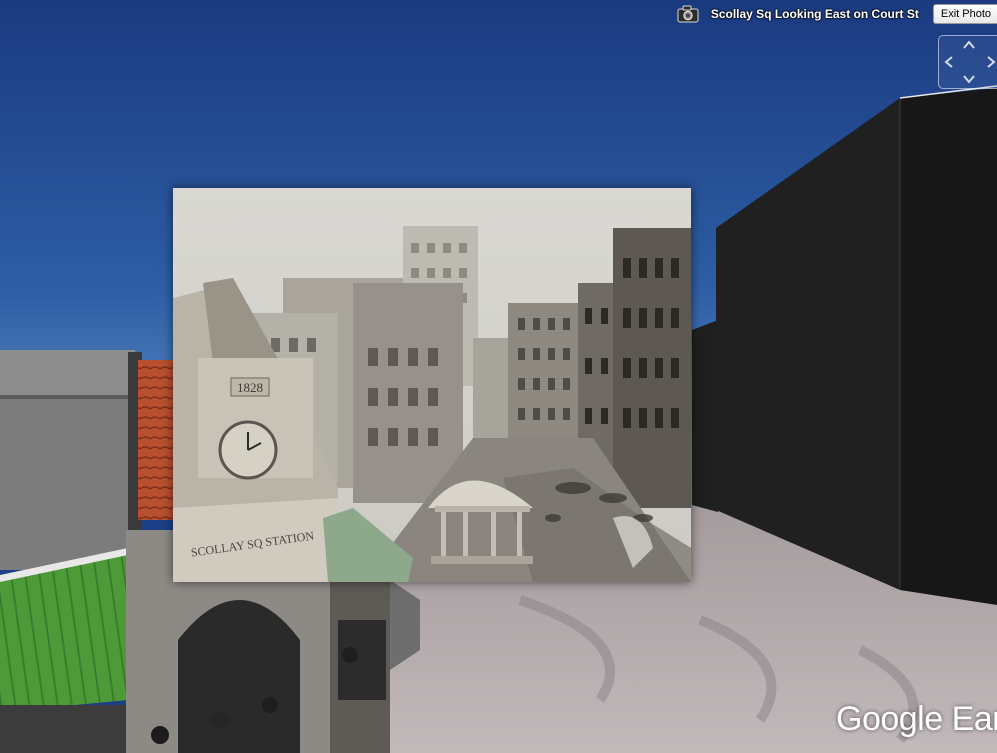 The width and height of the screenshot is (997, 753). I want to click on chevron-up-icon, so click(969, 45).